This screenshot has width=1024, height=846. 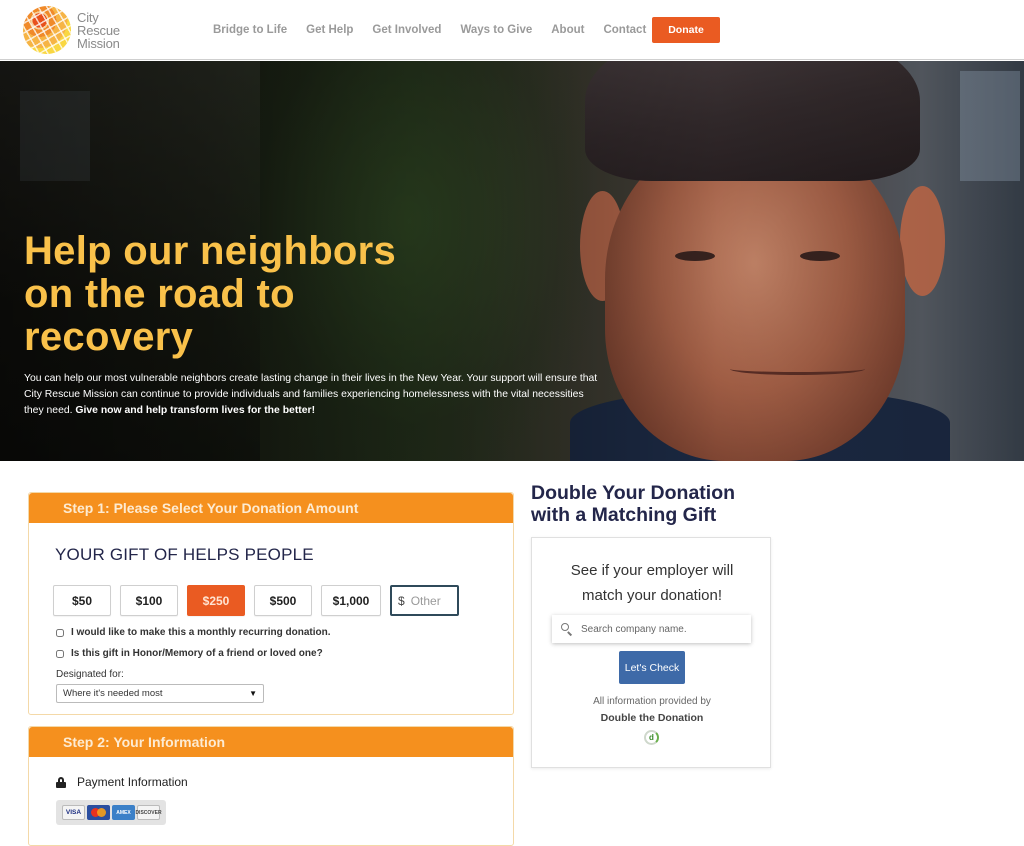 What do you see at coordinates (283, 600) in the screenshot?
I see `amount-500-button: $500` at bounding box center [283, 600].